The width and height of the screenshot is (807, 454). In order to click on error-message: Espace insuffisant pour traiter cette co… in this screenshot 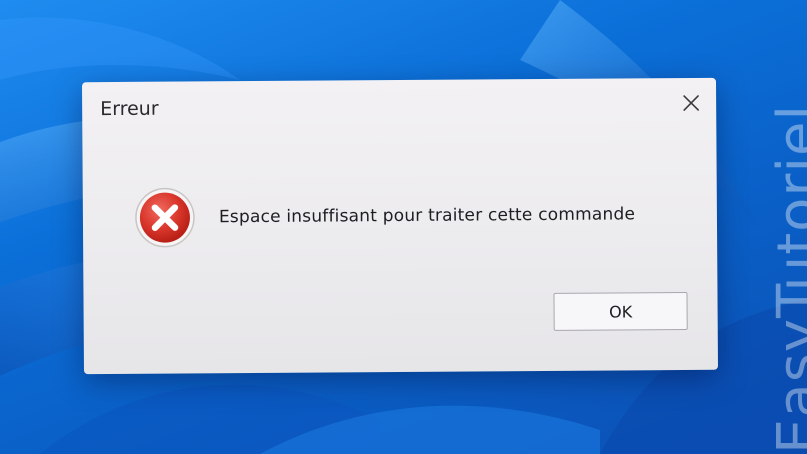, I will do `click(427, 216)`.